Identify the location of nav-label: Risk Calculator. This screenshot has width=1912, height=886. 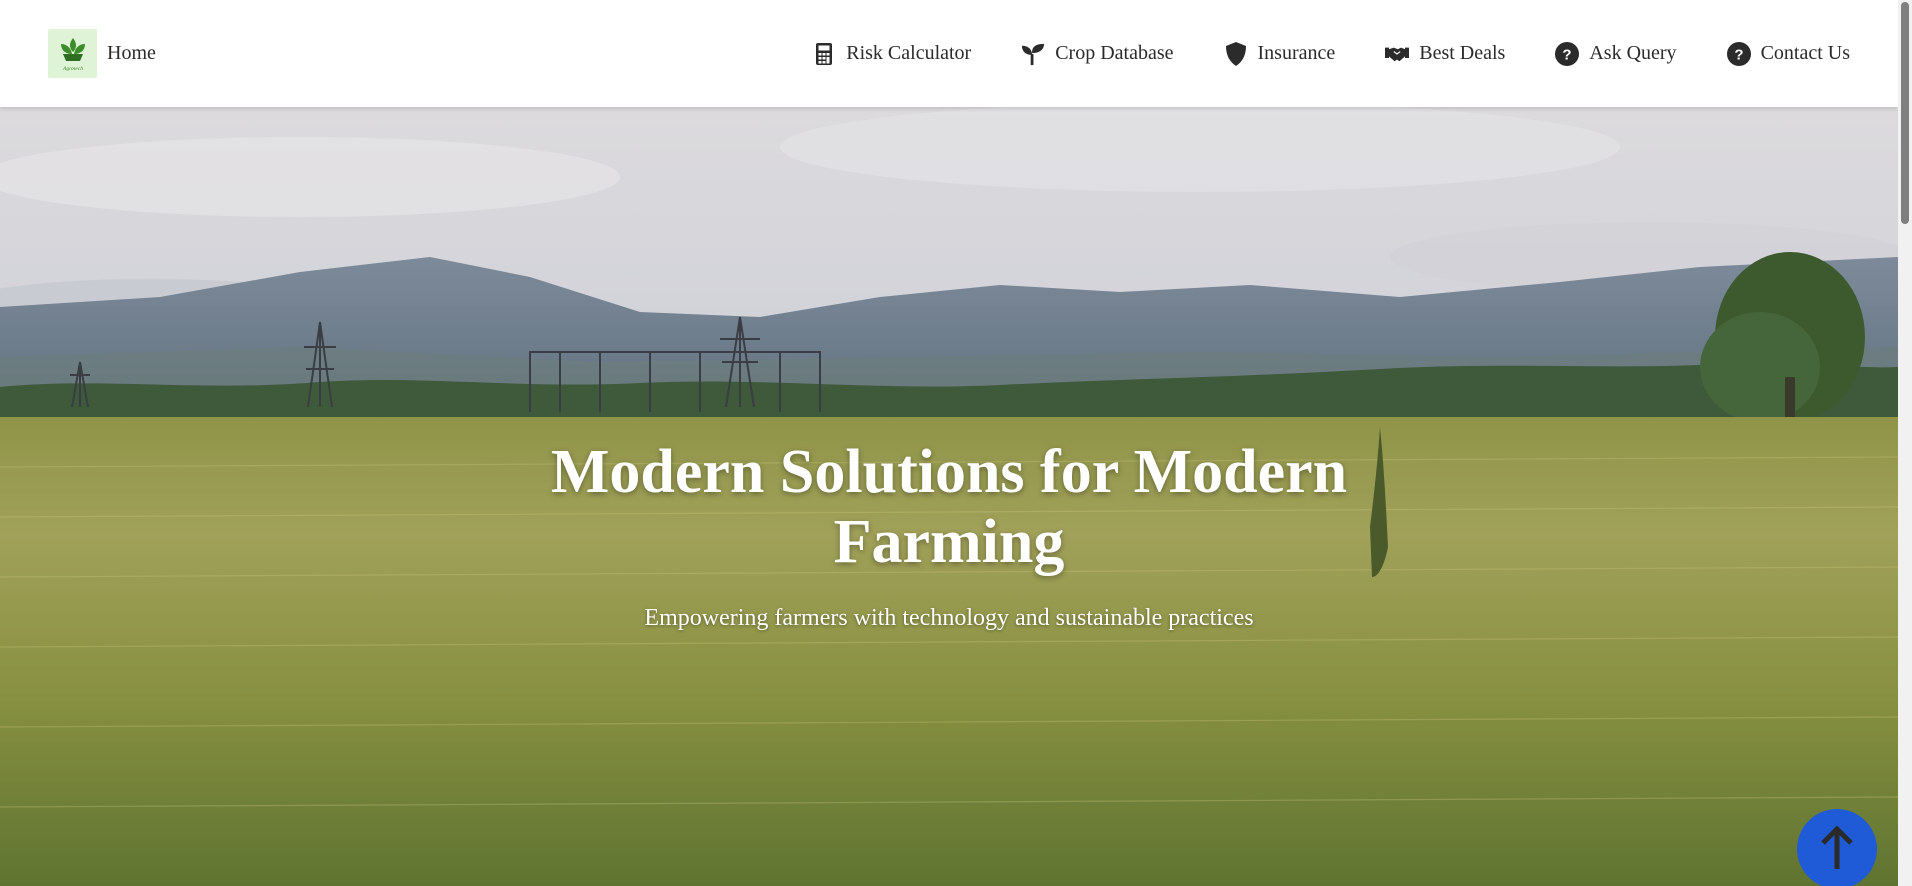
(909, 53).